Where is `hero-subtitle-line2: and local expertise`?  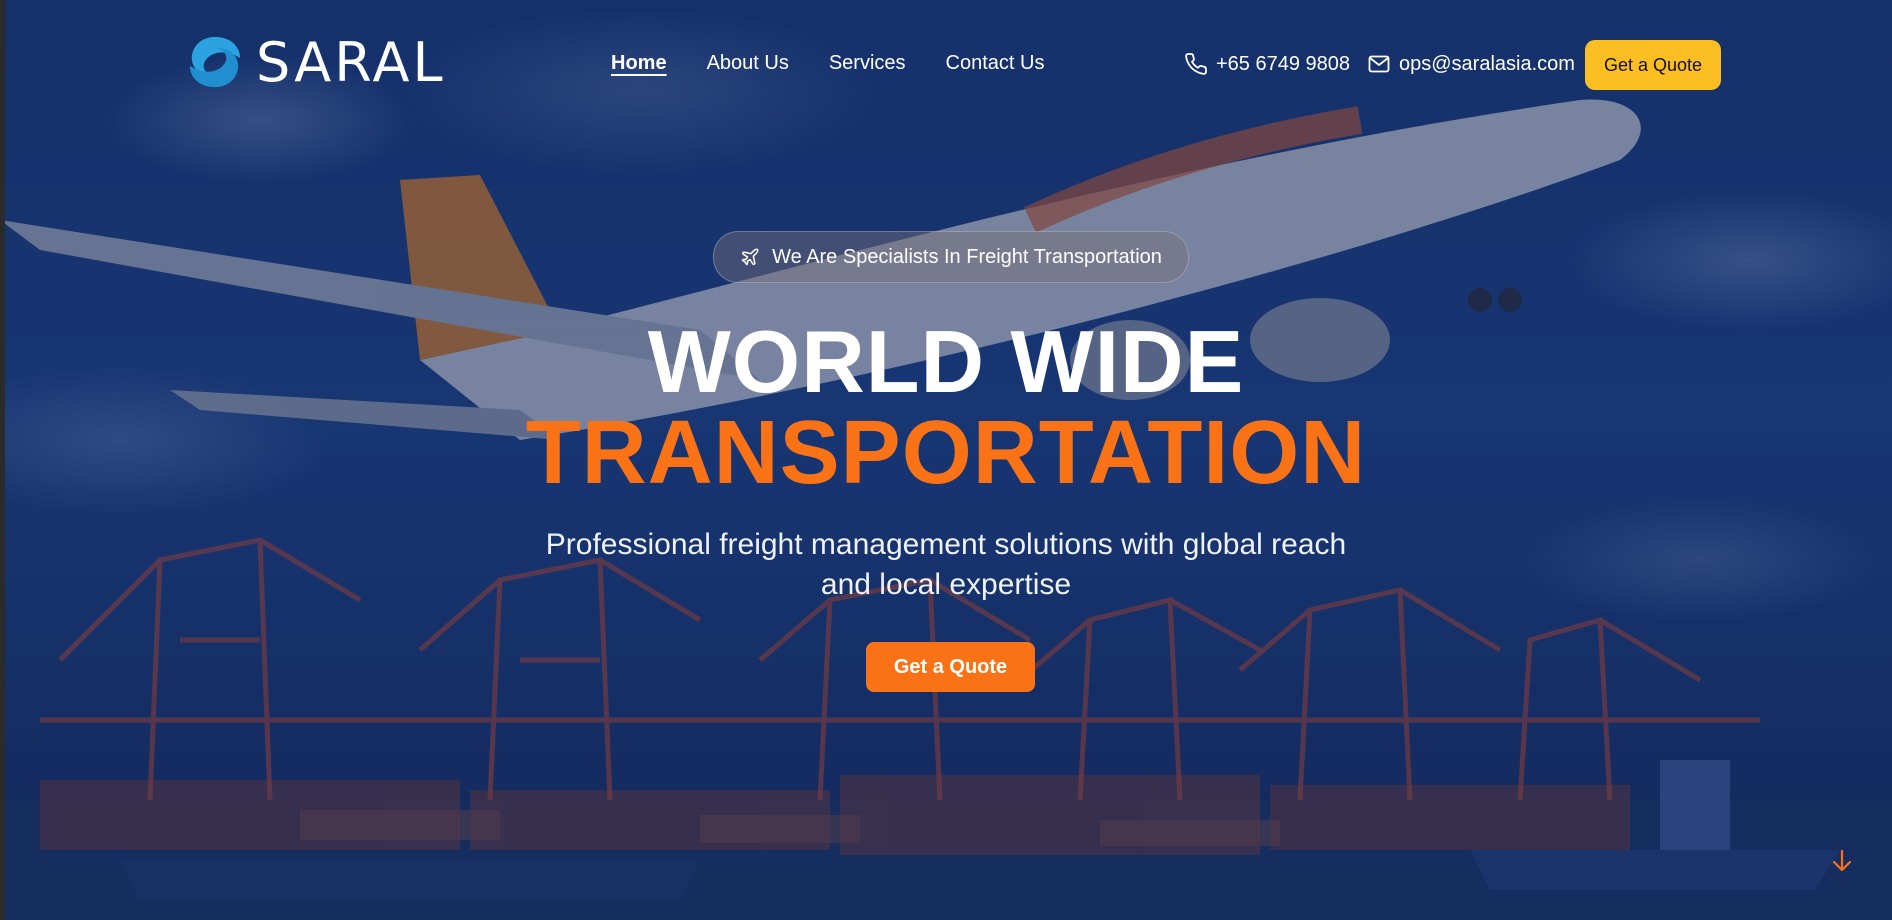 hero-subtitle-line2: and local expertise is located at coordinates (946, 584).